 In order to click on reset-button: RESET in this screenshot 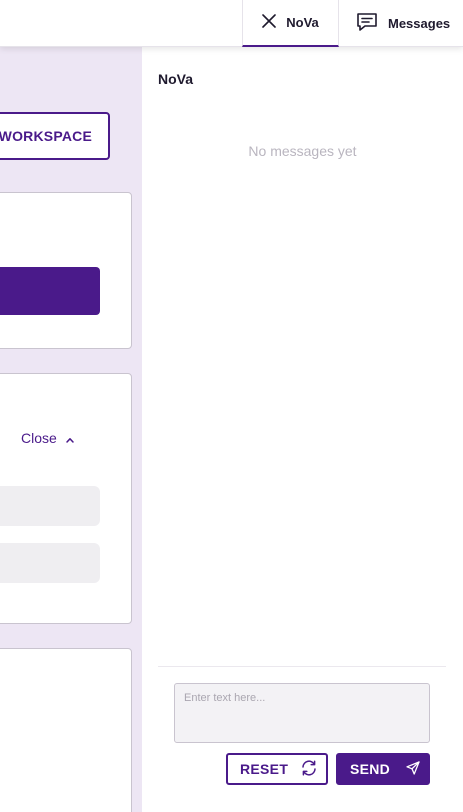, I will do `click(277, 769)`.